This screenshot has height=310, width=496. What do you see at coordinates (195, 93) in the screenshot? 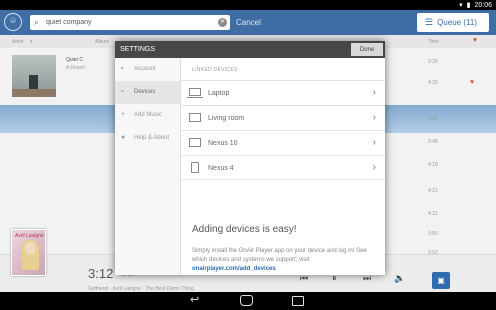
I see `laptop-icon` at bounding box center [195, 93].